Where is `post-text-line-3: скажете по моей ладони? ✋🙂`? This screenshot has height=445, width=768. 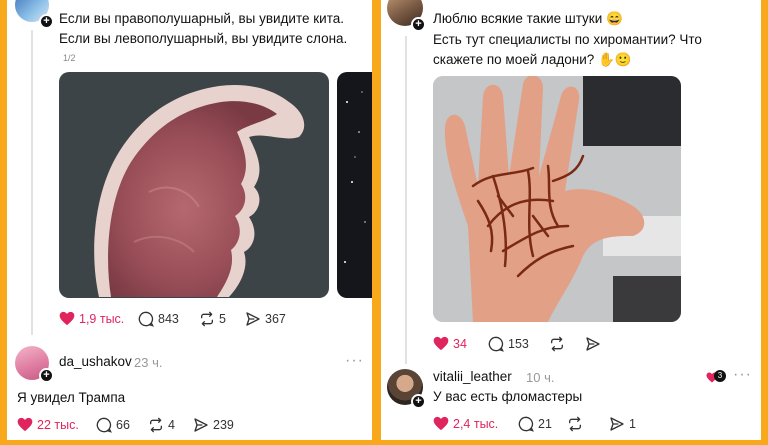
post-text-line-3: скажете по моей ладони? ✋🙂 is located at coordinates (532, 59).